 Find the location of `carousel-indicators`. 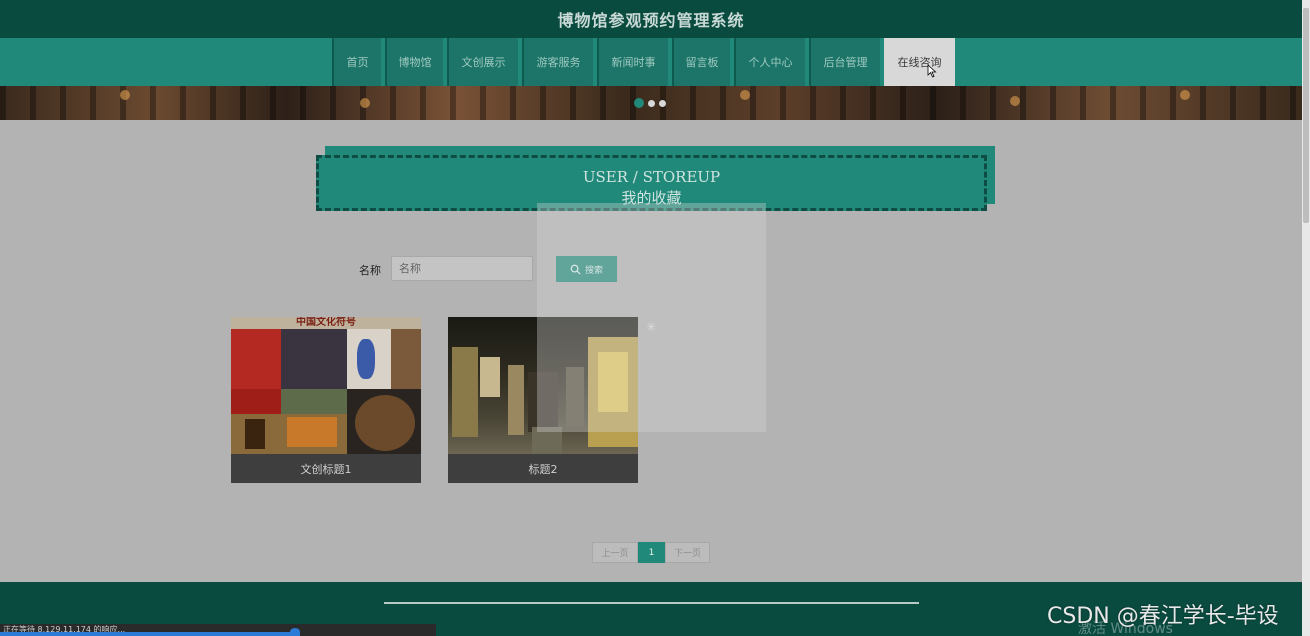

carousel-indicators is located at coordinates (650, 103).